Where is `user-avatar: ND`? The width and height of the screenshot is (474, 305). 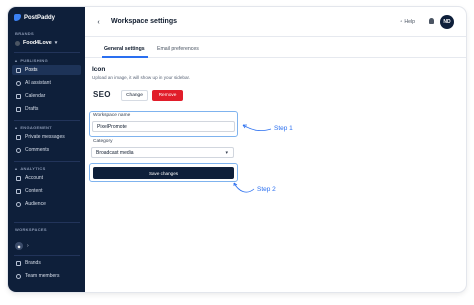 user-avatar: ND is located at coordinates (447, 22).